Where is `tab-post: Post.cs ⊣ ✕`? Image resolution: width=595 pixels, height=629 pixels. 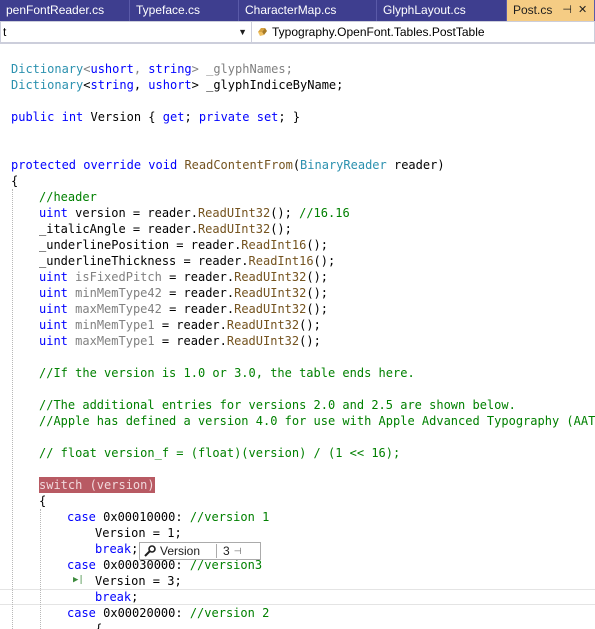
tab-post: Post.cs ⊣ ✕ is located at coordinates (551, 10).